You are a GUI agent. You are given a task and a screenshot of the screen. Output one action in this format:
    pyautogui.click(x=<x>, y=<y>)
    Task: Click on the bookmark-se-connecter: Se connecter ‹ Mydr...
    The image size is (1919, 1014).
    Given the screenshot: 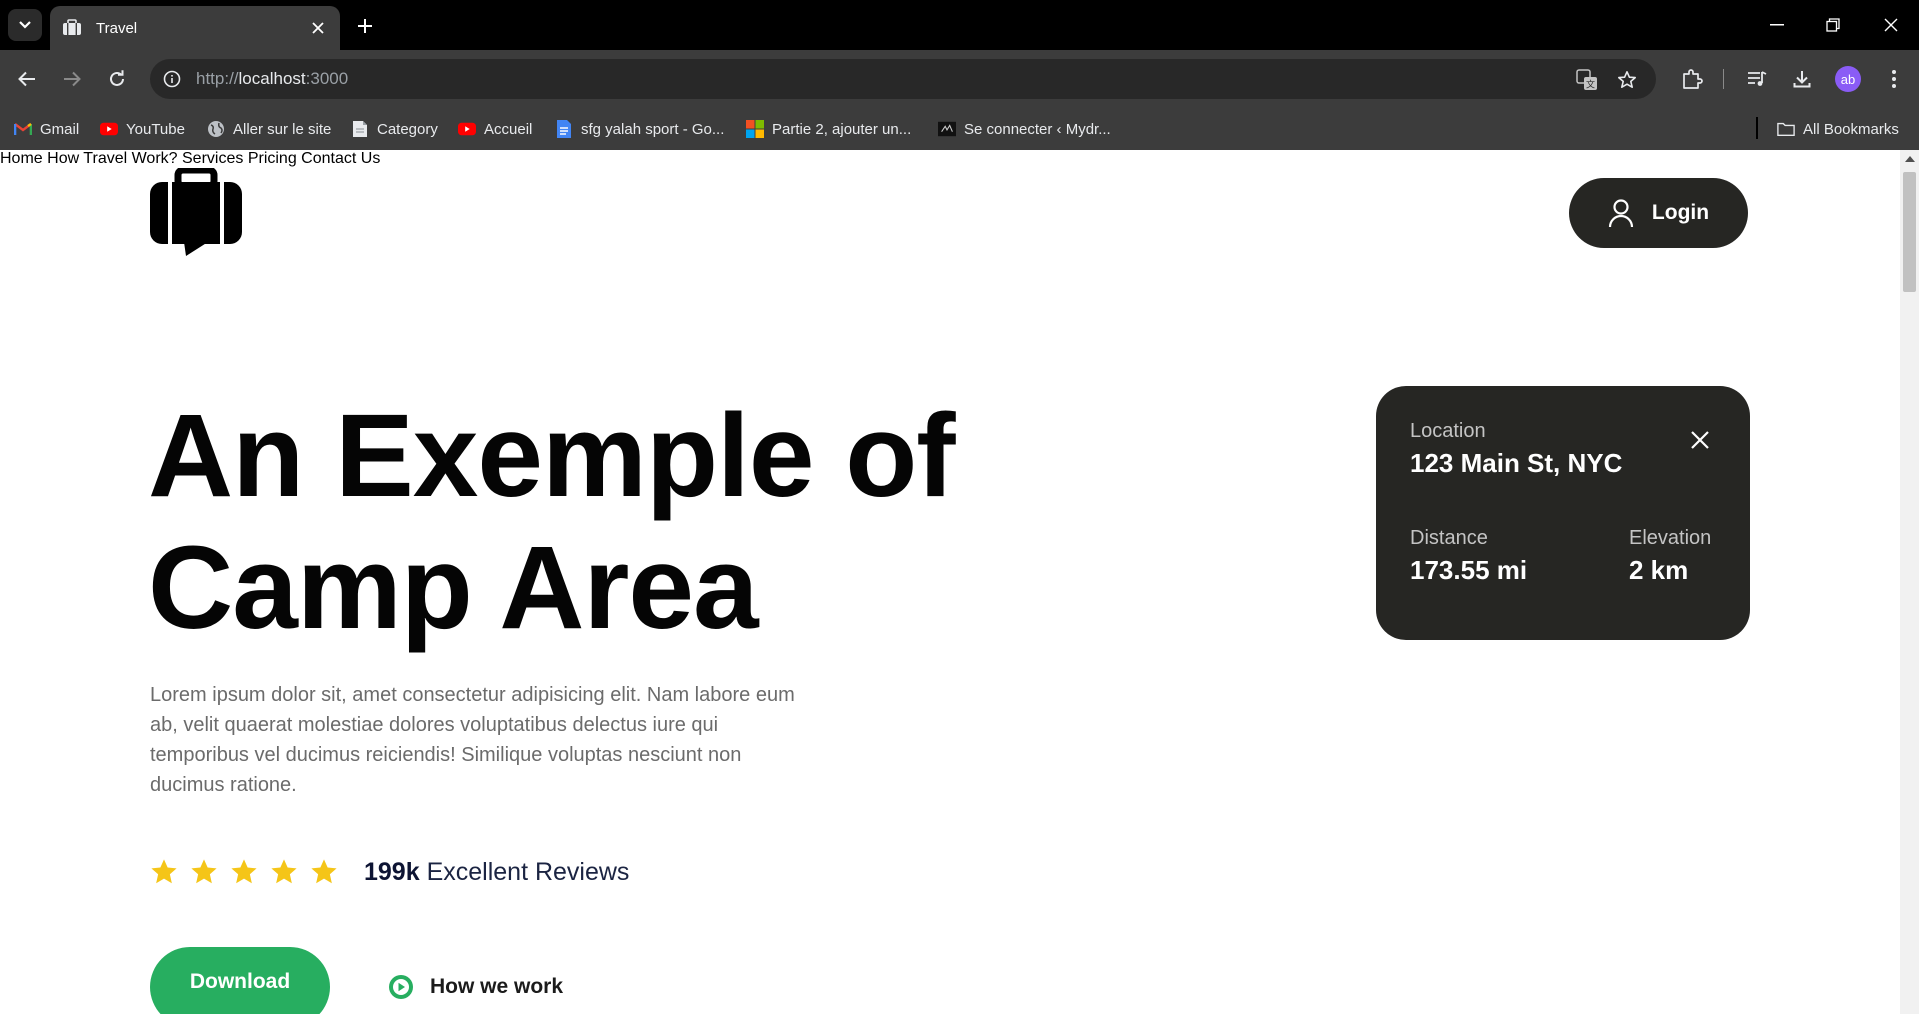 What is the action you would take?
    pyautogui.click(x=1024, y=129)
    